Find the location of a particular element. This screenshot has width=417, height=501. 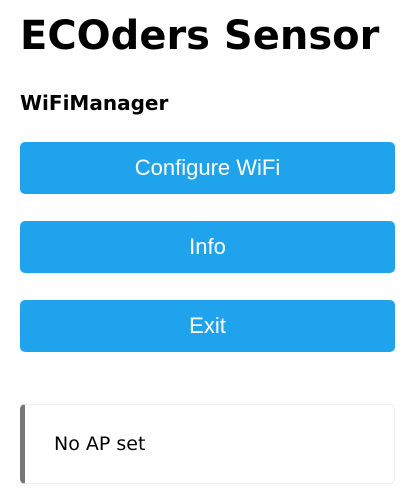

info-button: Info is located at coordinates (207, 247).